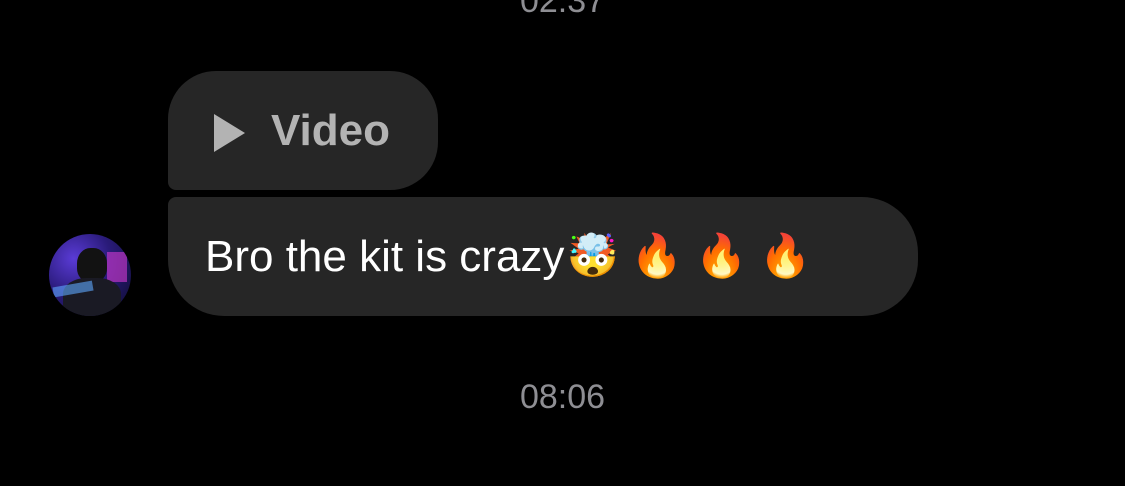 This screenshot has height=486, width=1125. Describe the element at coordinates (562, 10) in the screenshot. I see `timestamp: 02:37` at that location.